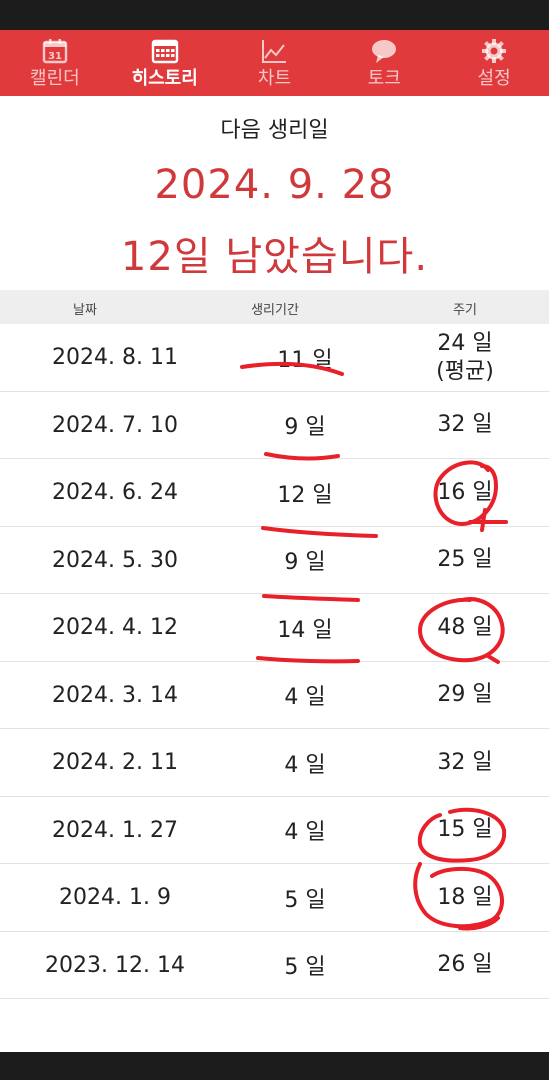 This screenshot has height=1080, width=549. What do you see at coordinates (465, 343) in the screenshot?
I see `row-cycle-value: 24 일` at bounding box center [465, 343].